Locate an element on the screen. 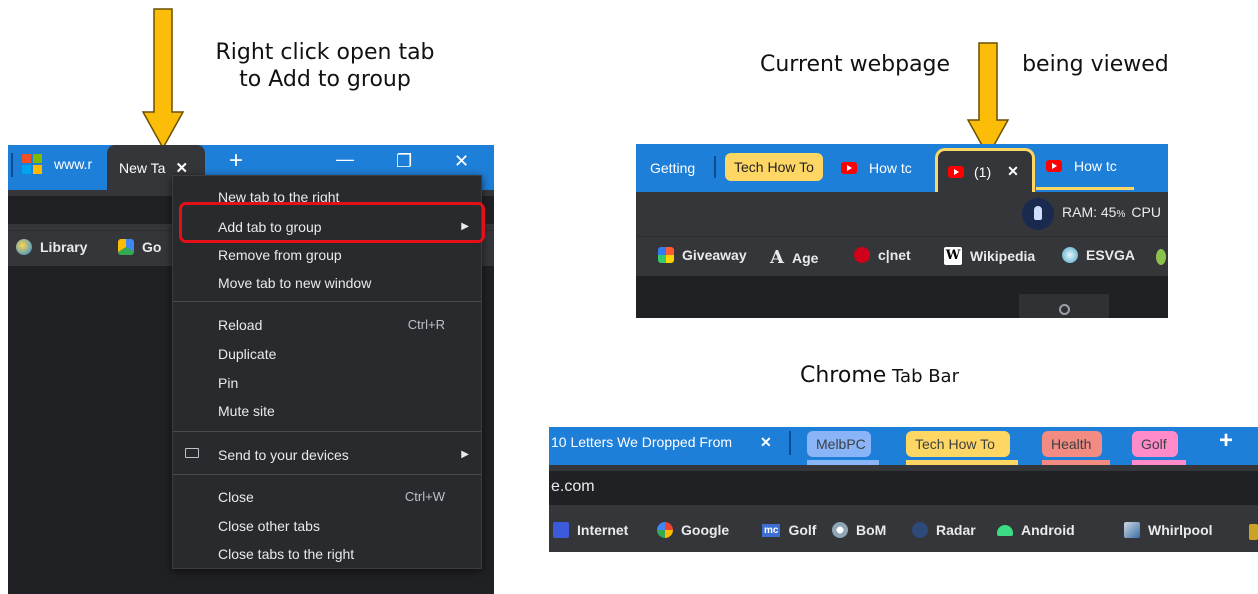  giveaway-icon is located at coordinates (666, 255).